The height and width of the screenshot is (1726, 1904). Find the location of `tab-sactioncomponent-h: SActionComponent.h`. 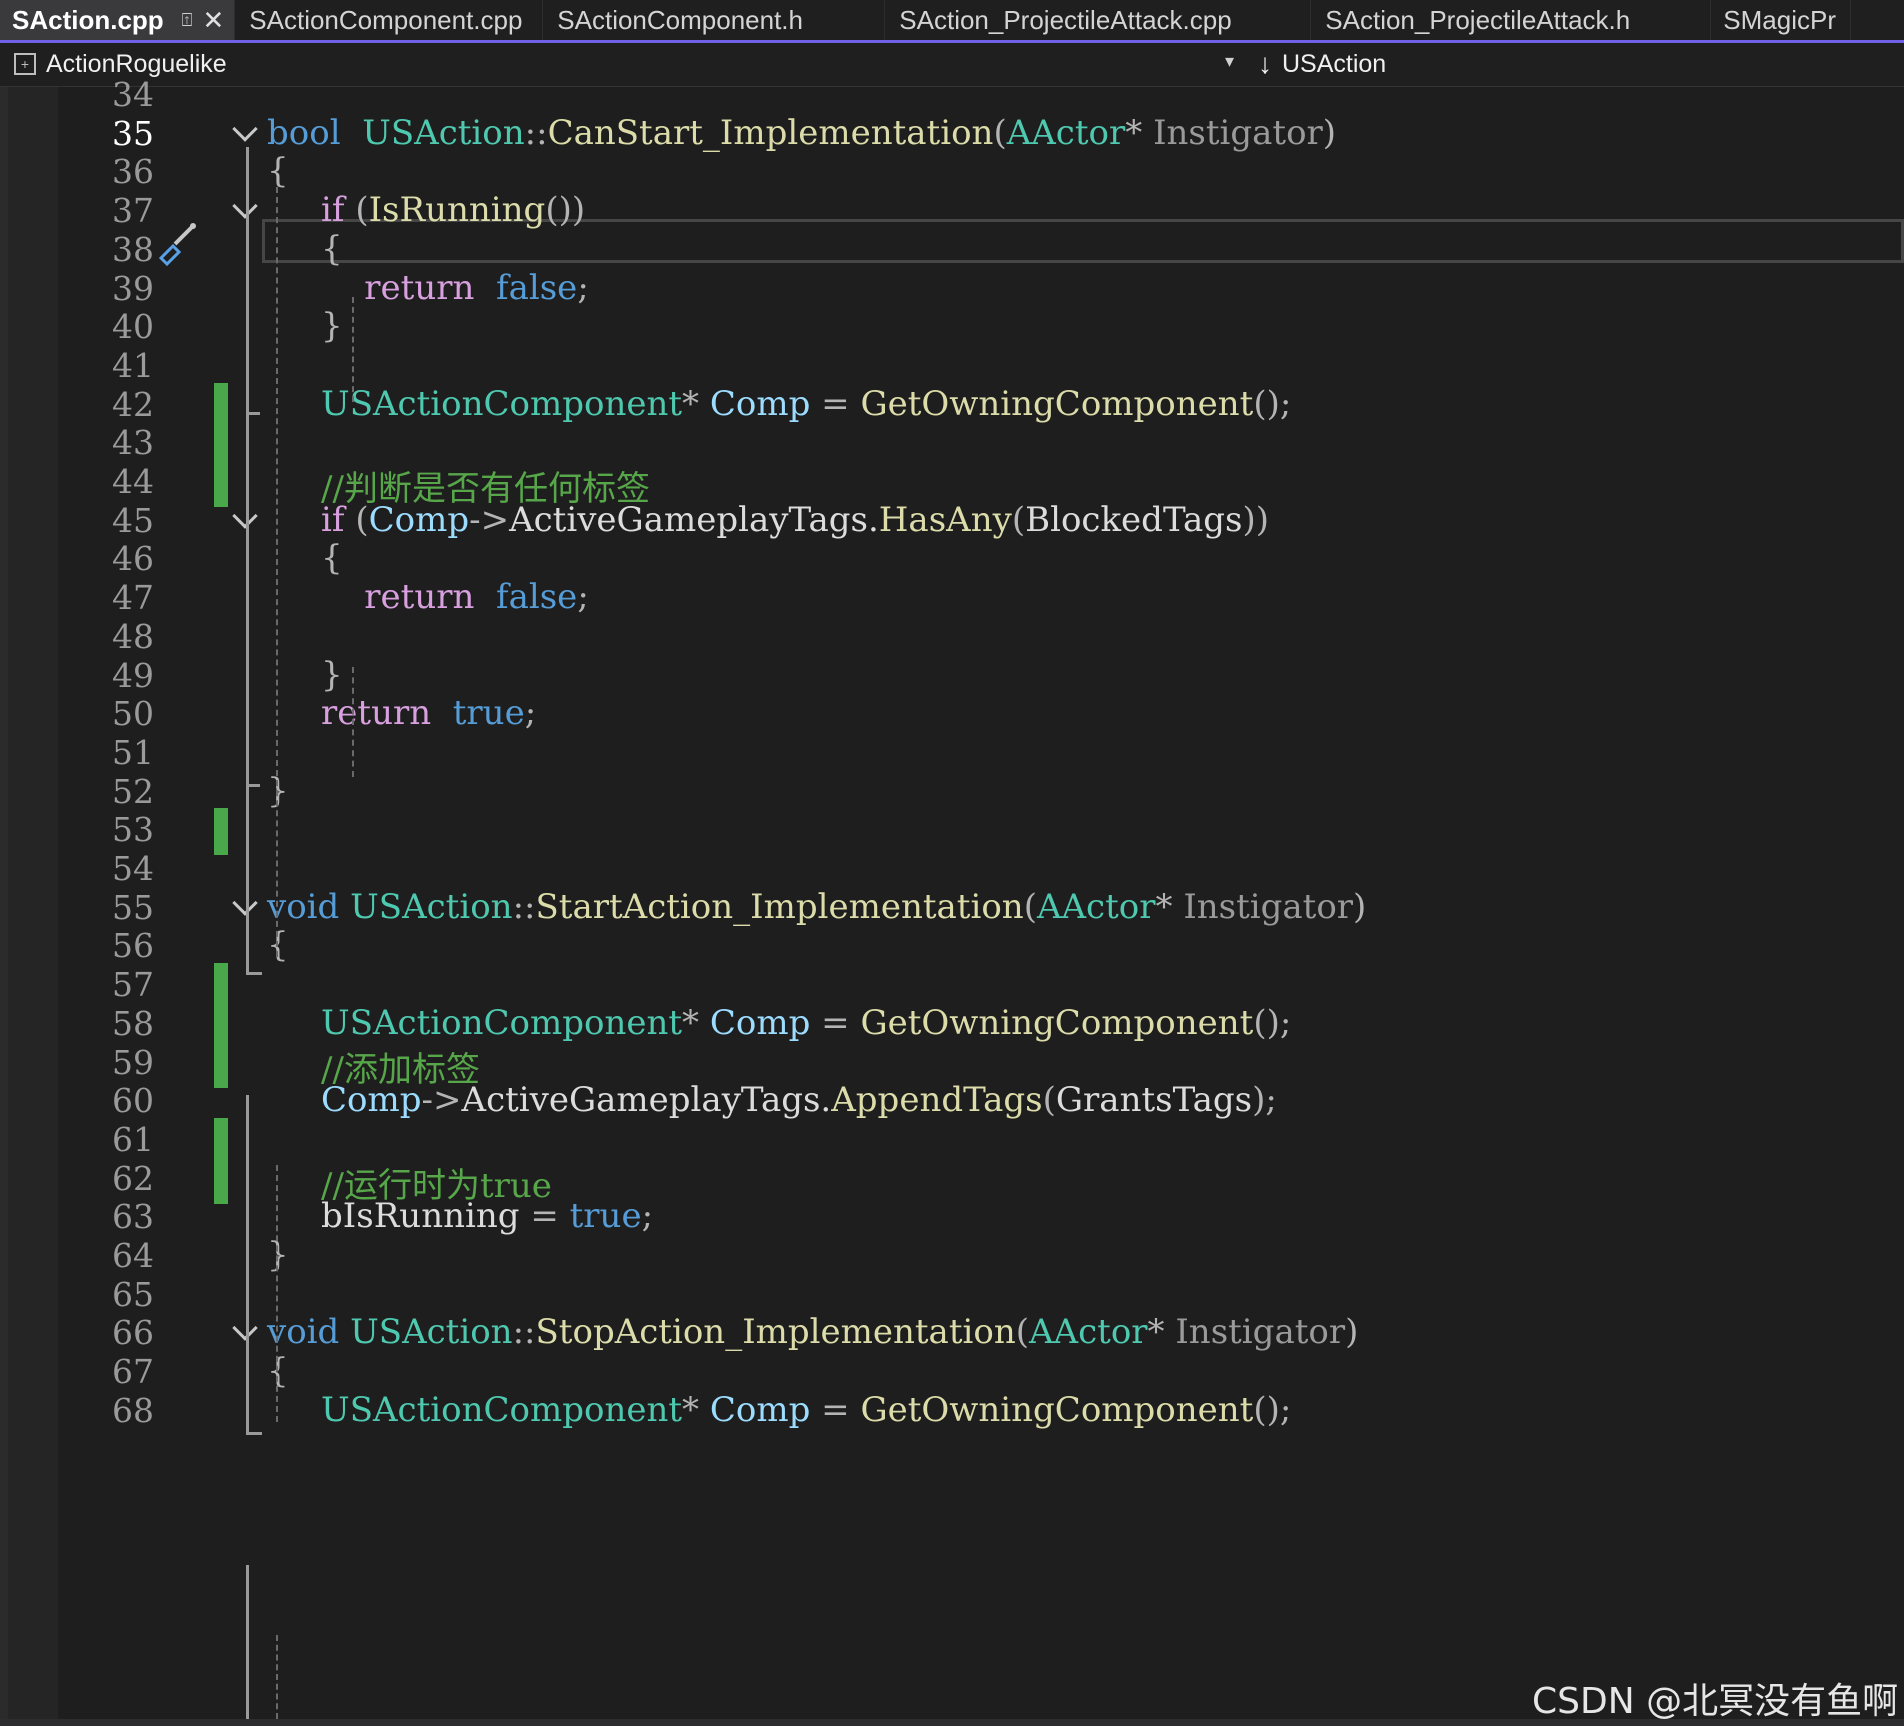

tab-sactioncomponent-h: SActionComponent.h is located at coordinates (714, 20).